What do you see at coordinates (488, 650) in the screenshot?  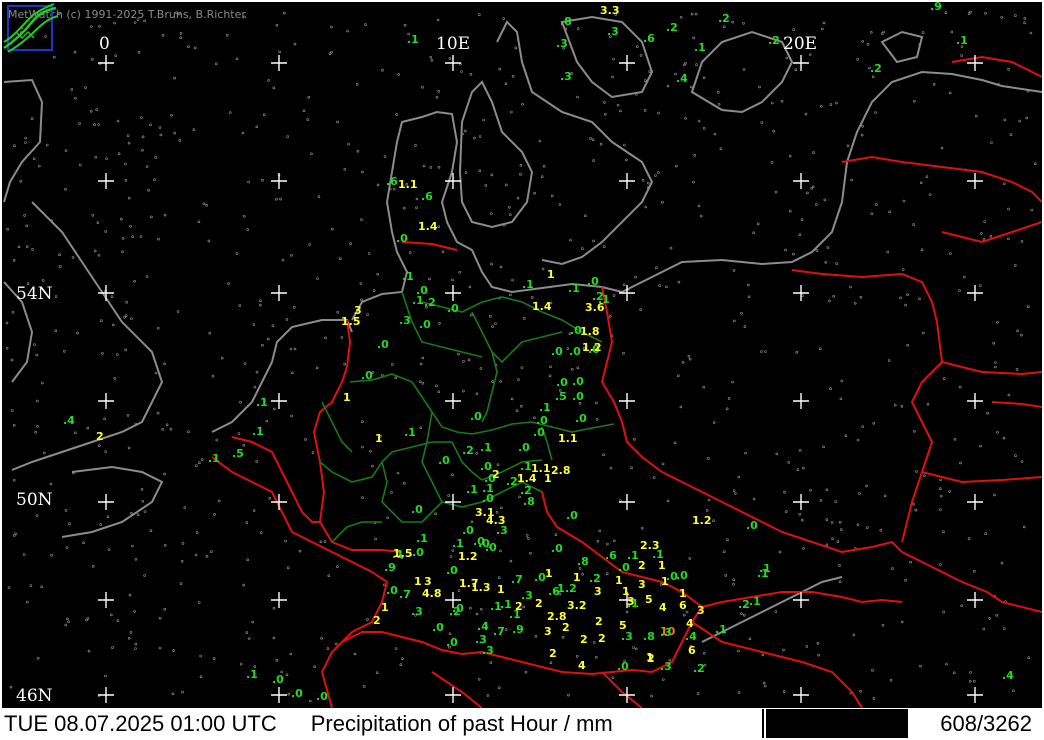 I see `precip-value: .3` at bounding box center [488, 650].